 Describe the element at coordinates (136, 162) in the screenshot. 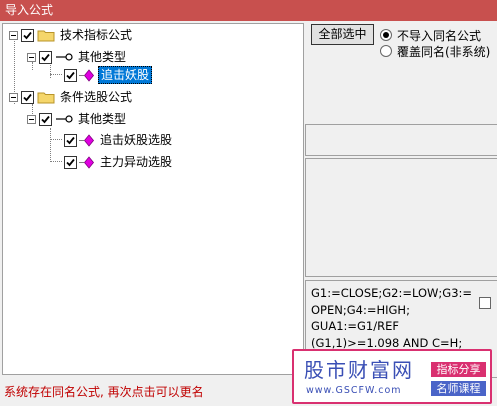

I see `tree-node-label: 主力异动选股` at that location.